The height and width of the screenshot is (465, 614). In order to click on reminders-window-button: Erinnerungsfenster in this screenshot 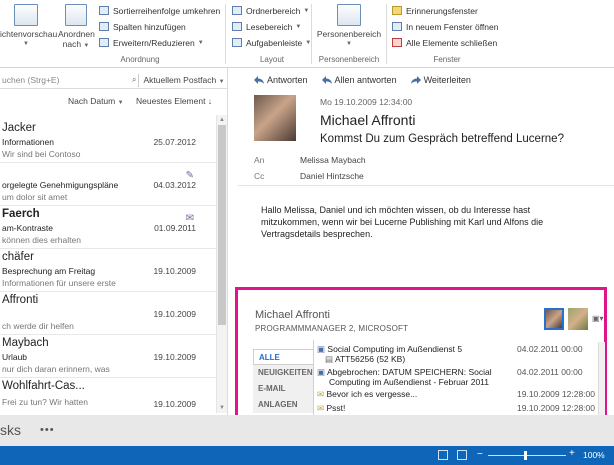, I will do `click(445, 10)`.